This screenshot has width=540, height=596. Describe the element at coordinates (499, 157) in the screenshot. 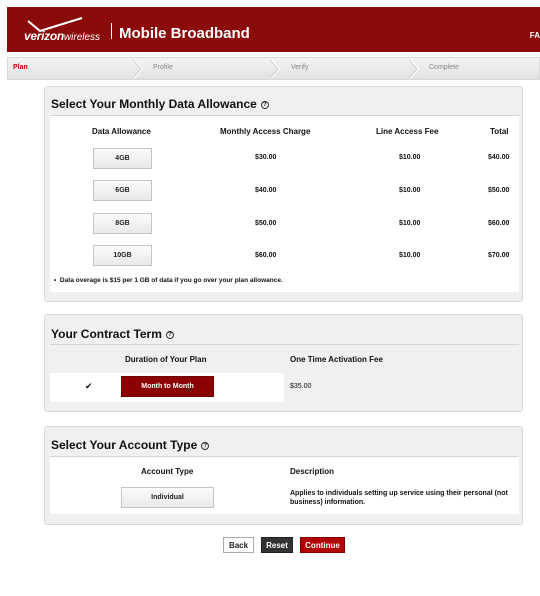

I see `total-cell: $40.00` at that location.